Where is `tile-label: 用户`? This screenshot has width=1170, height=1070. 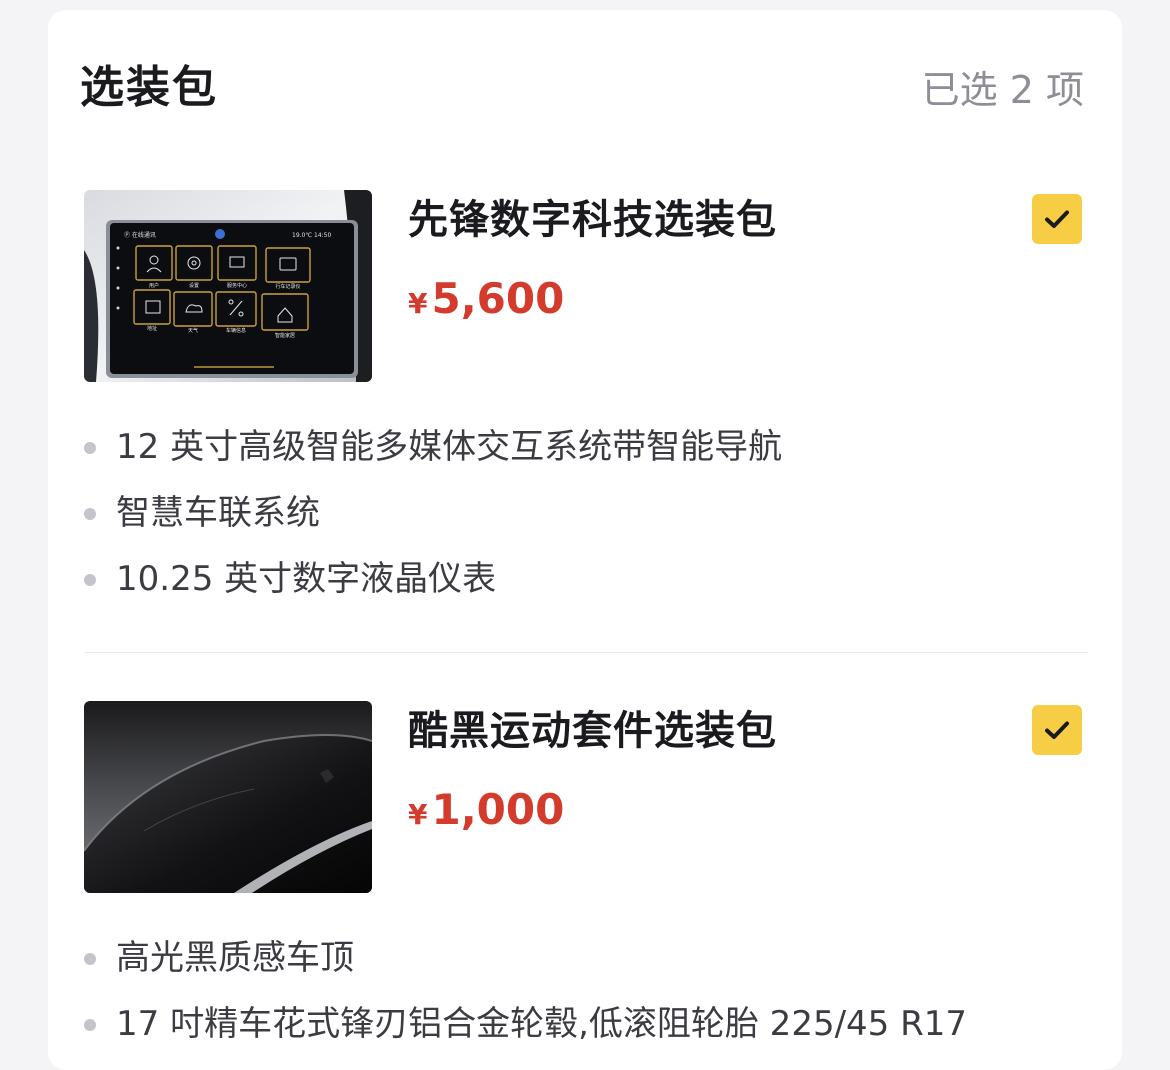 tile-label: 用户 is located at coordinates (154, 285).